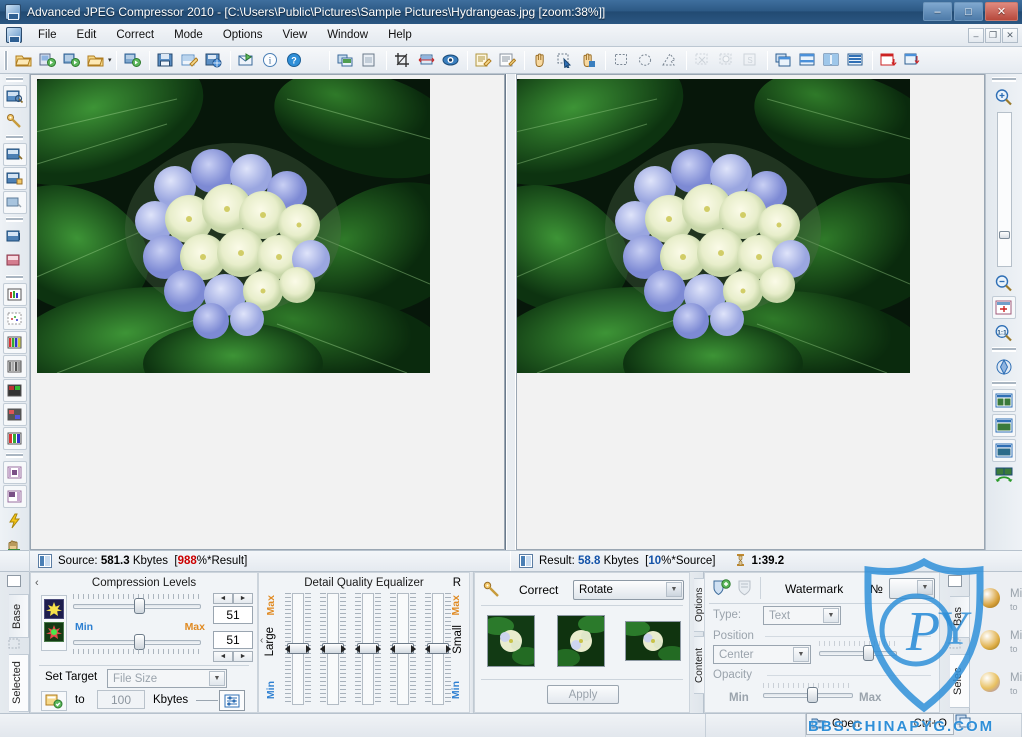 The image size is (1022, 737). Describe the element at coordinates (15, 236) in the screenshot. I see `compare-images-button` at that location.